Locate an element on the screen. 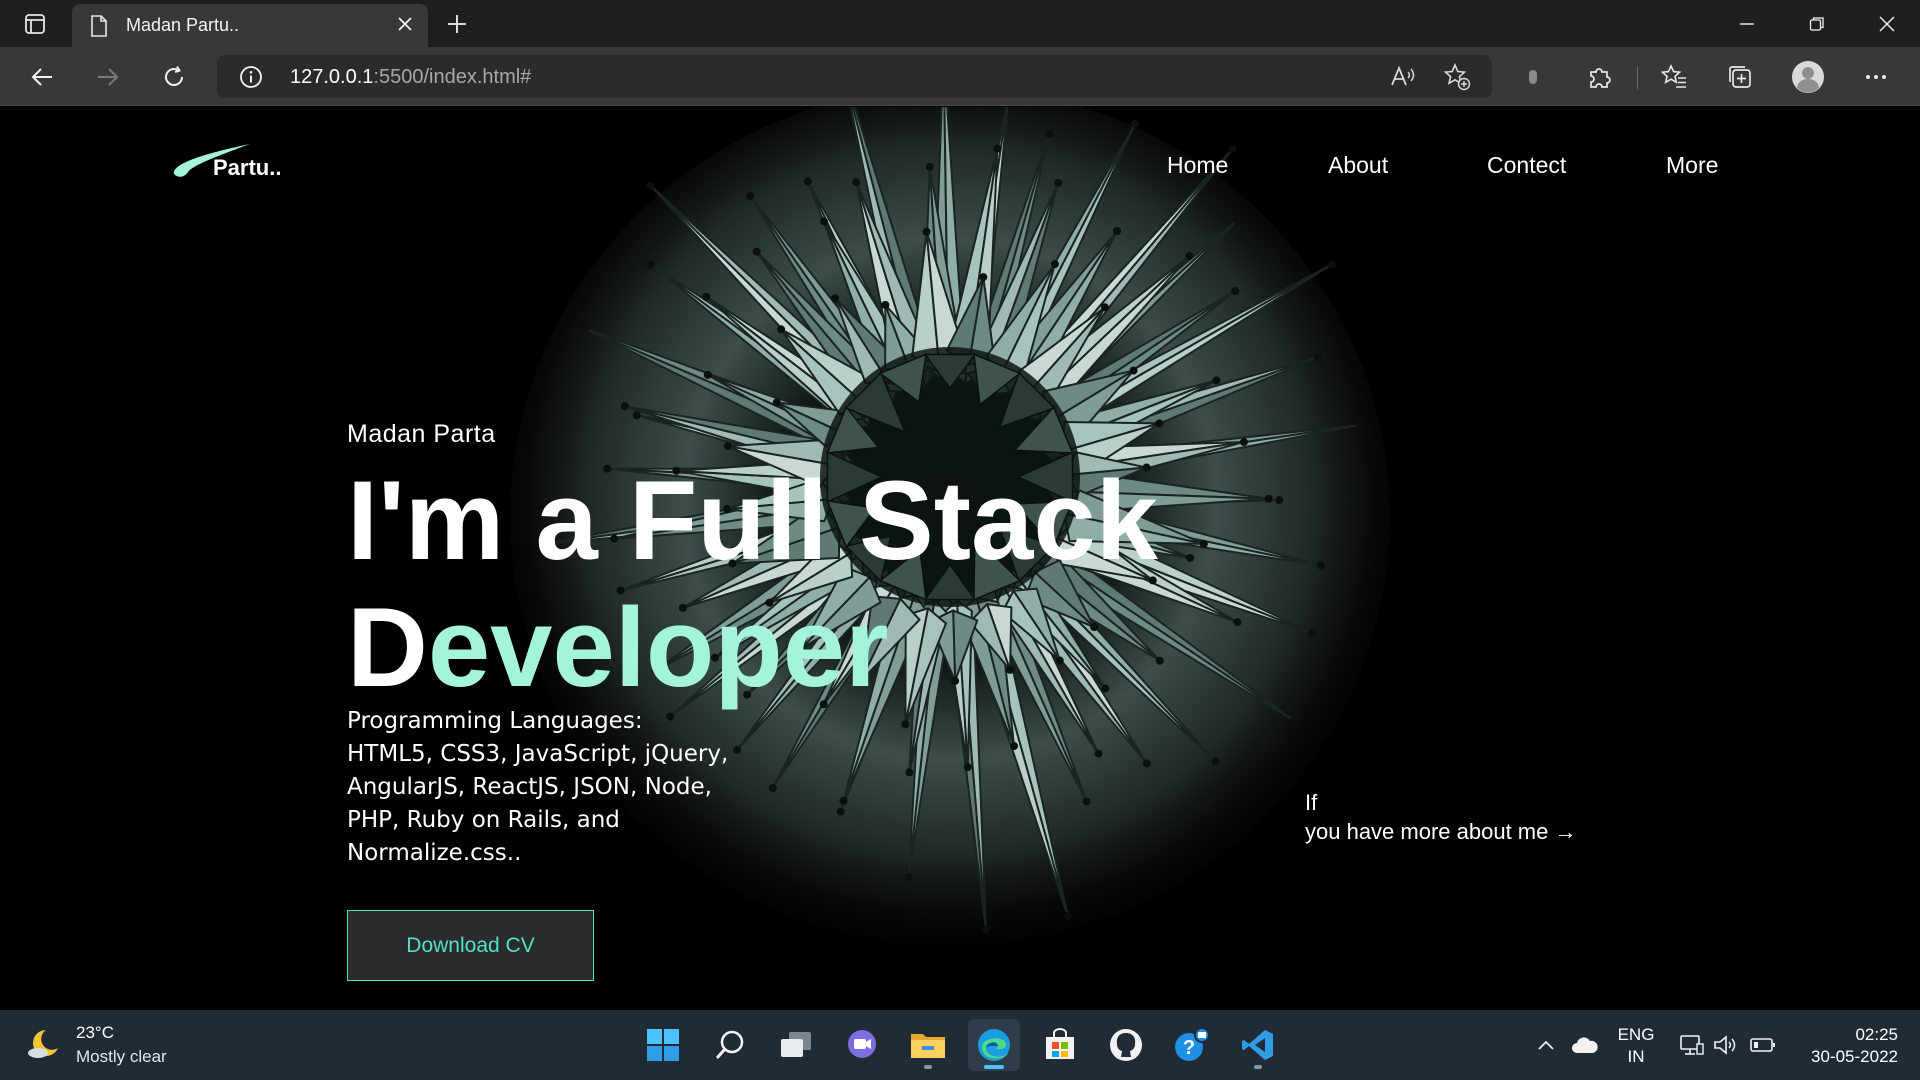 Image resolution: width=1920 pixels, height=1080 pixels. hero-title-line2: Developer is located at coordinates (752, 647).